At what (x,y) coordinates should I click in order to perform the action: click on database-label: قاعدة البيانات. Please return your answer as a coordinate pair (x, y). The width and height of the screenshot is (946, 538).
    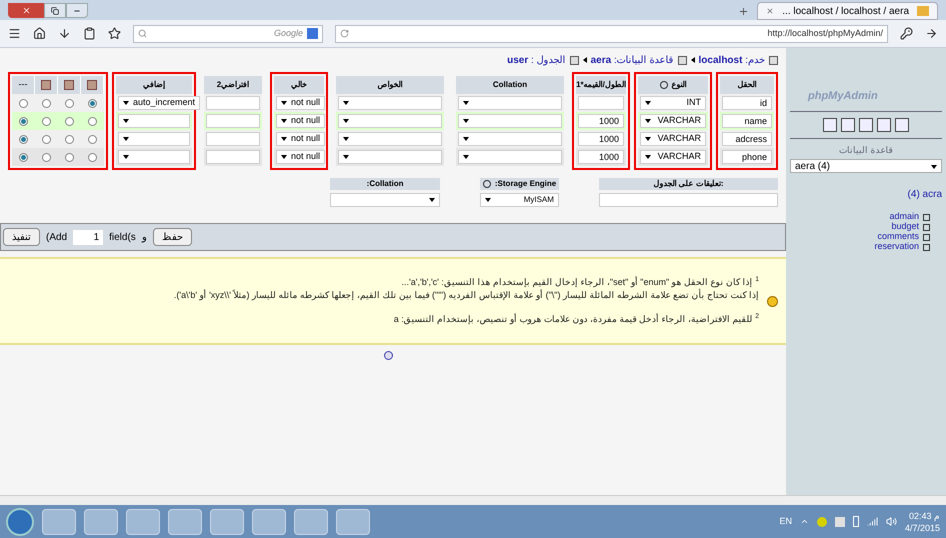
    Looking at the image, I should click on (866, 150).